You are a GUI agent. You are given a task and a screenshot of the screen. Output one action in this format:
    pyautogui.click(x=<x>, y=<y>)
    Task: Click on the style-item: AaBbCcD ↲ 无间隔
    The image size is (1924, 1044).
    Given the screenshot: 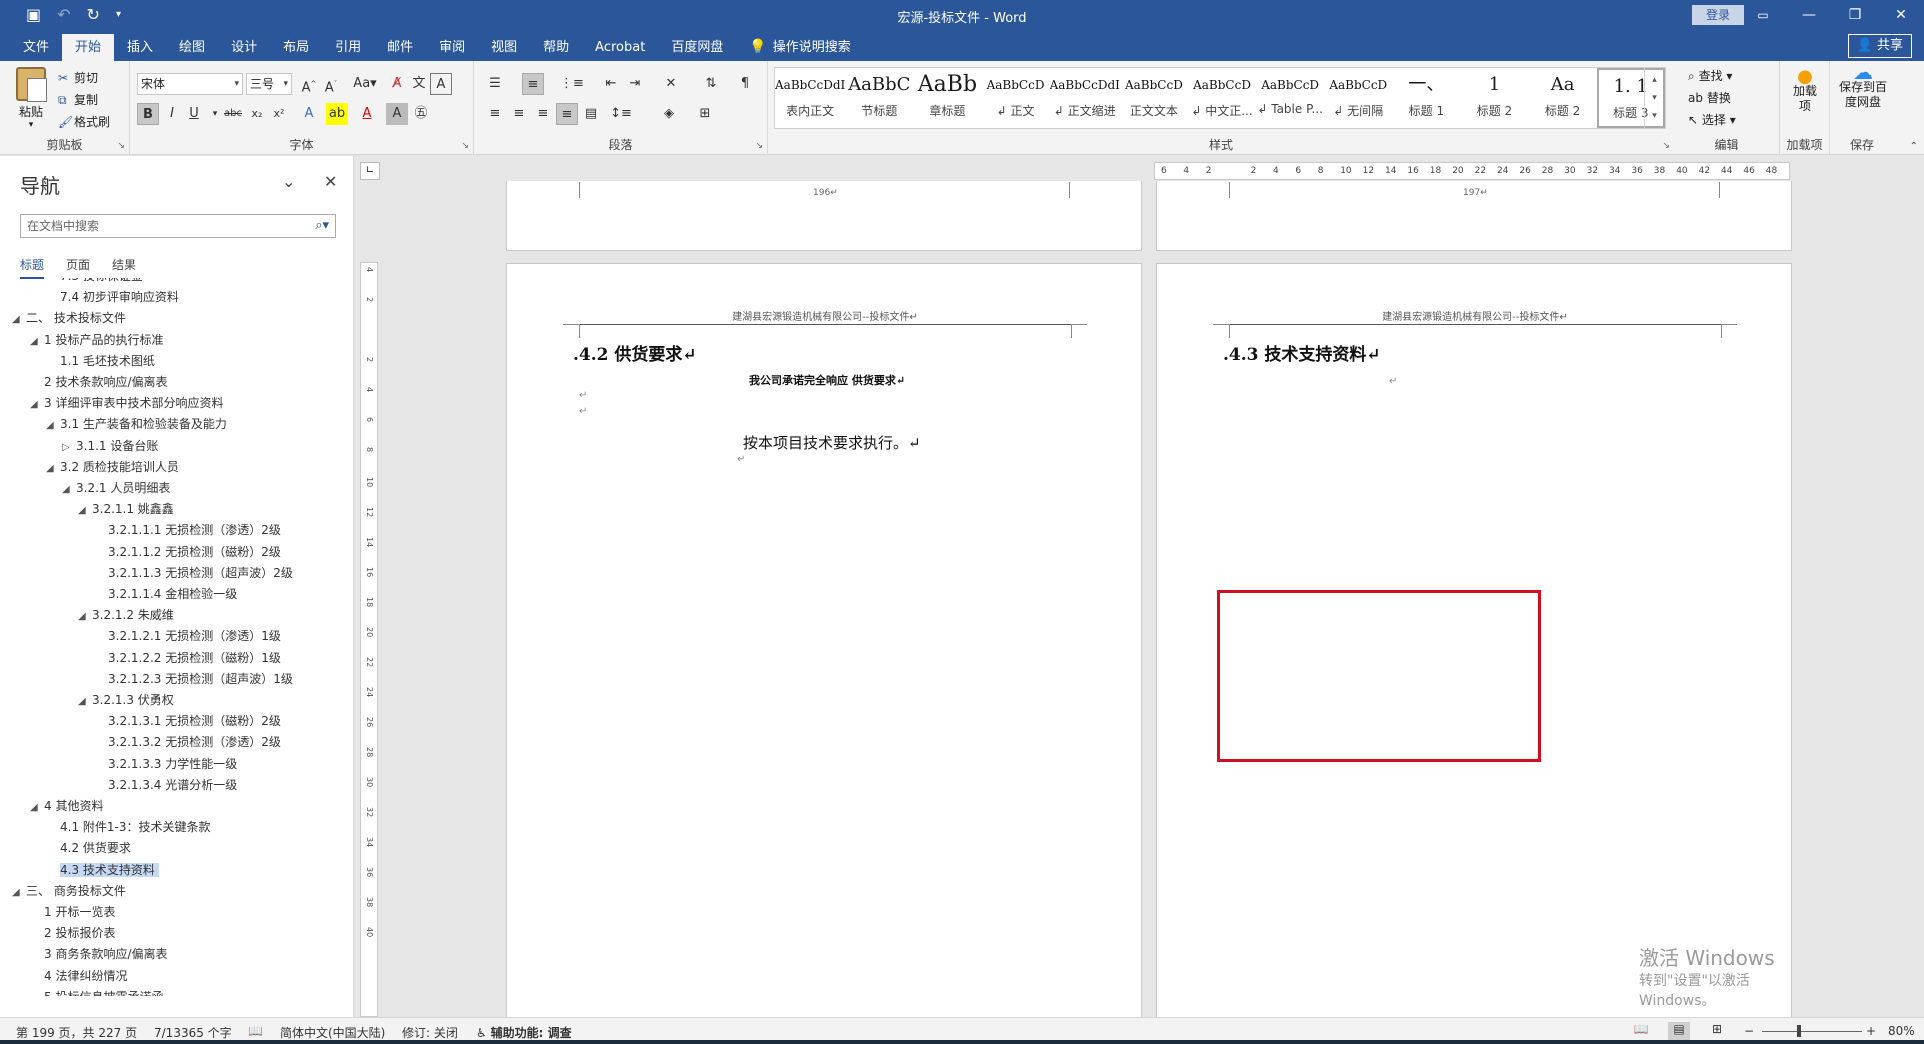 What is the action you would take?
    pyautogui.click(x=1358, y=98)
    